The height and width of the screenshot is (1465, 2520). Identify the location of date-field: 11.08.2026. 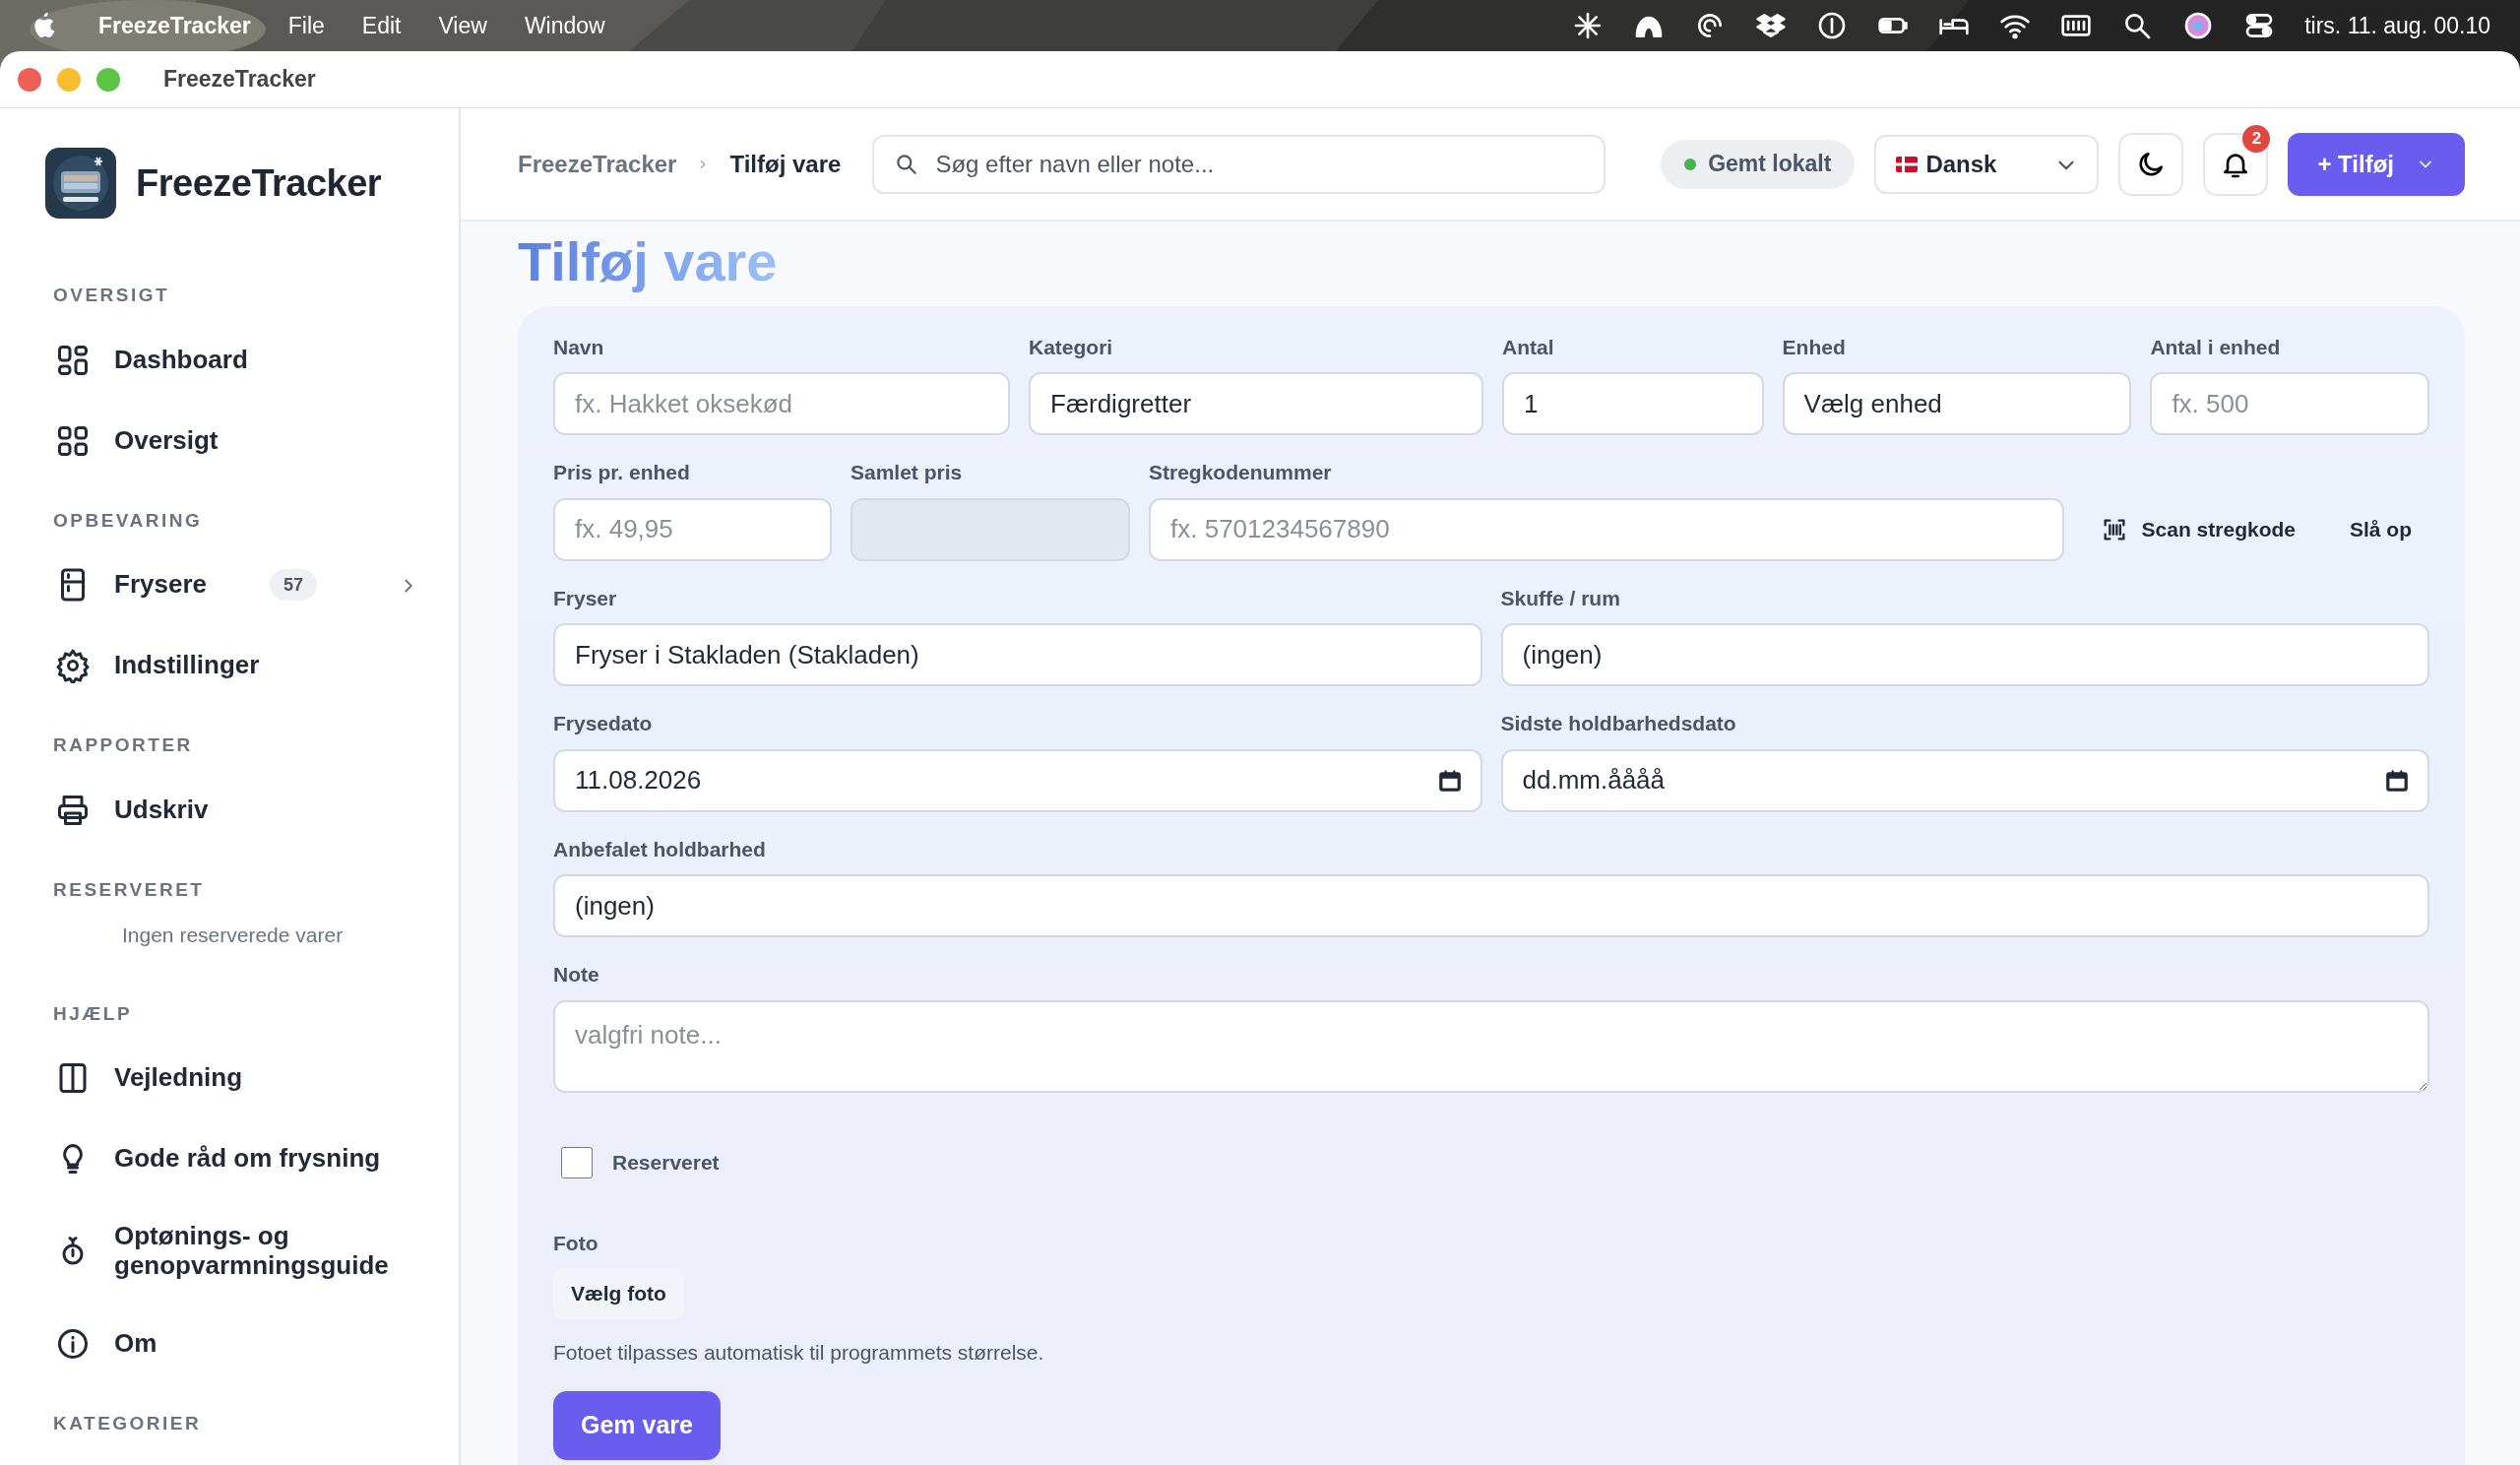
(1017, 780).